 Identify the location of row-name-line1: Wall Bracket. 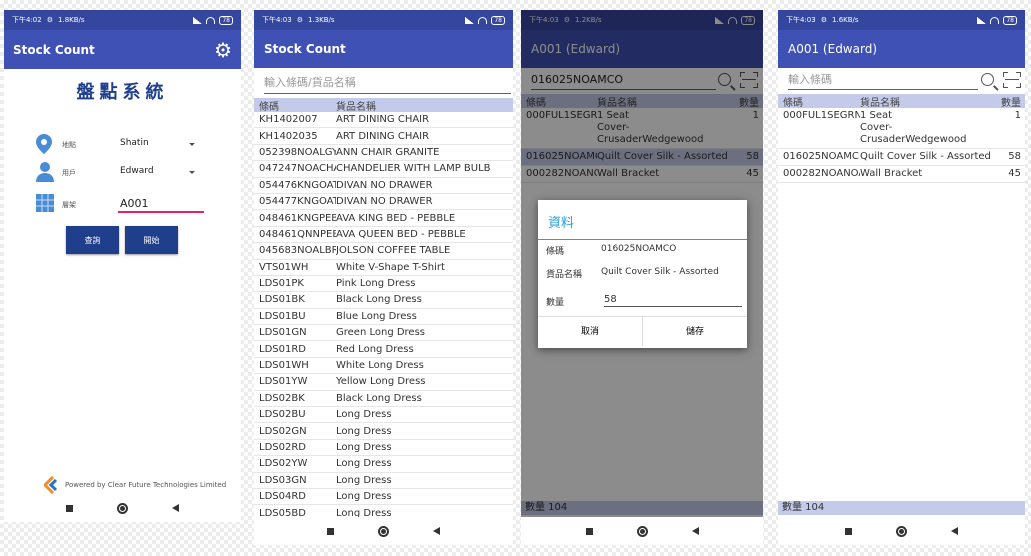
(891, 173).